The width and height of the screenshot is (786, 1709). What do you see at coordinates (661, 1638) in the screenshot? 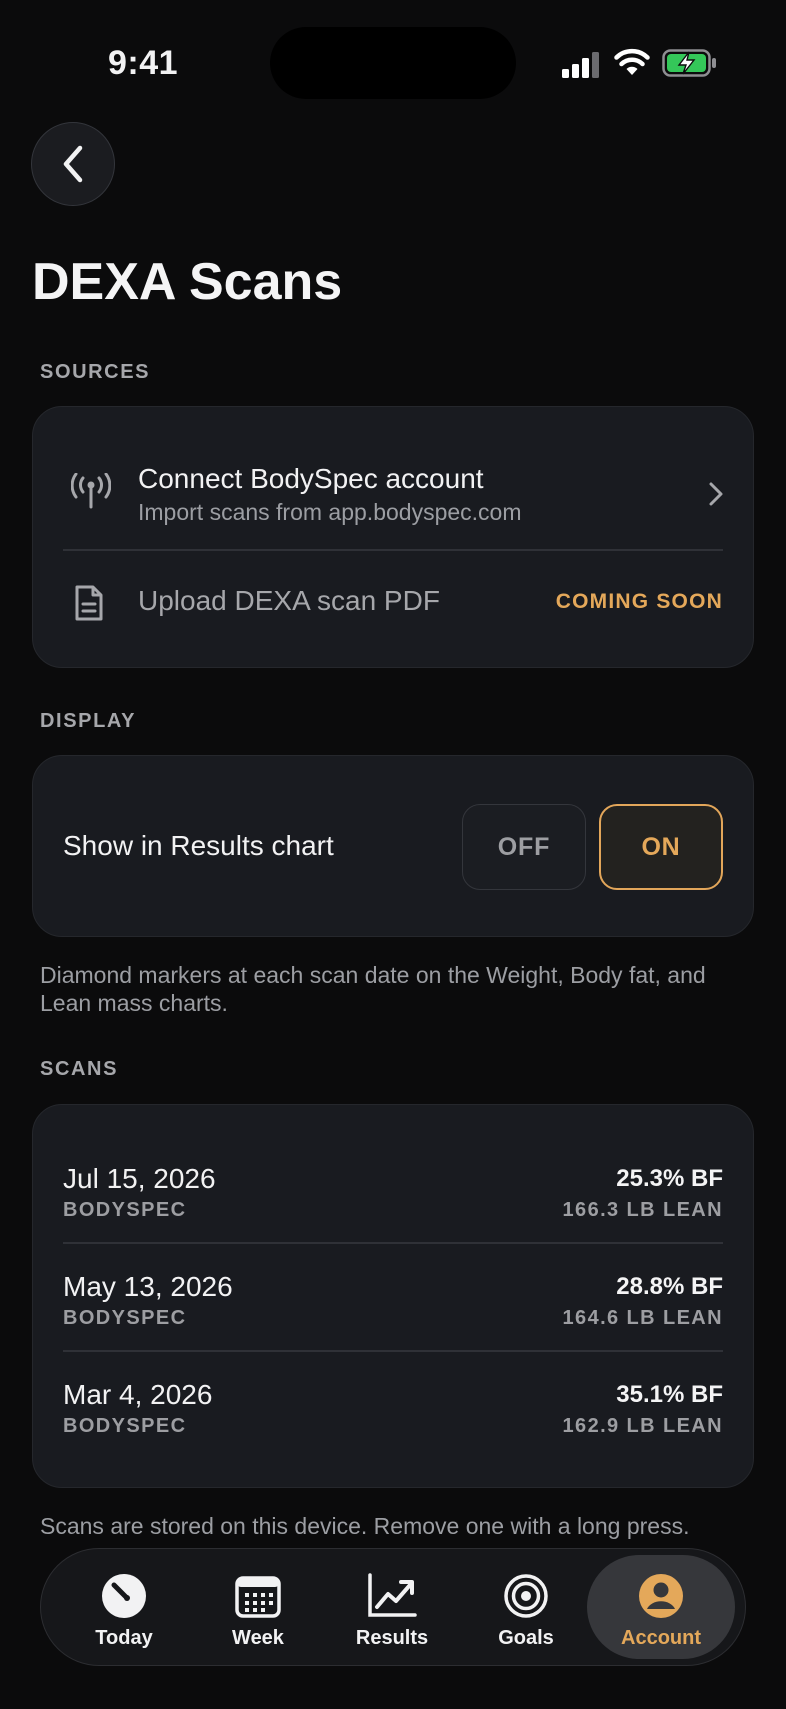
I see `tab-label: Account` at bounding box center [661, 1638].